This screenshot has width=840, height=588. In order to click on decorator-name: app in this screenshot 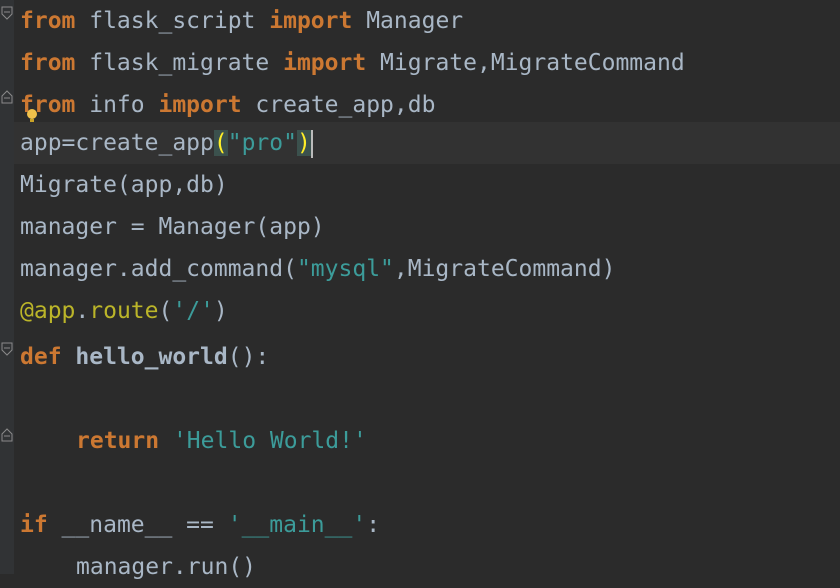, I will do `click(54, 311)`.